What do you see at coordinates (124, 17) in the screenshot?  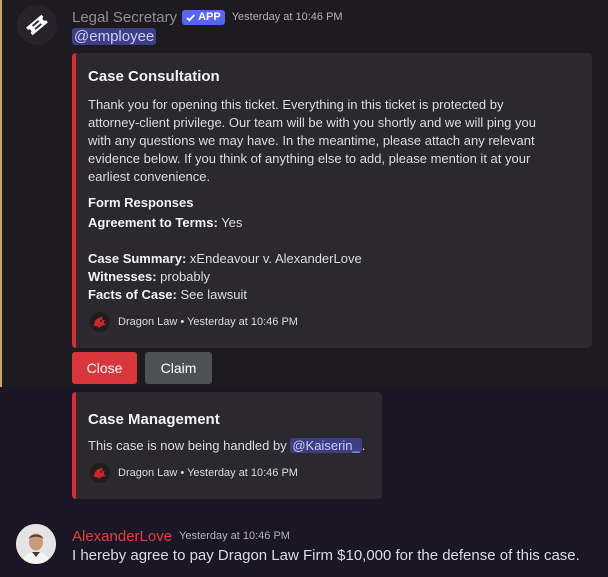 I see `bot-username: Legal Secretary` at bounding box center [124, 17].